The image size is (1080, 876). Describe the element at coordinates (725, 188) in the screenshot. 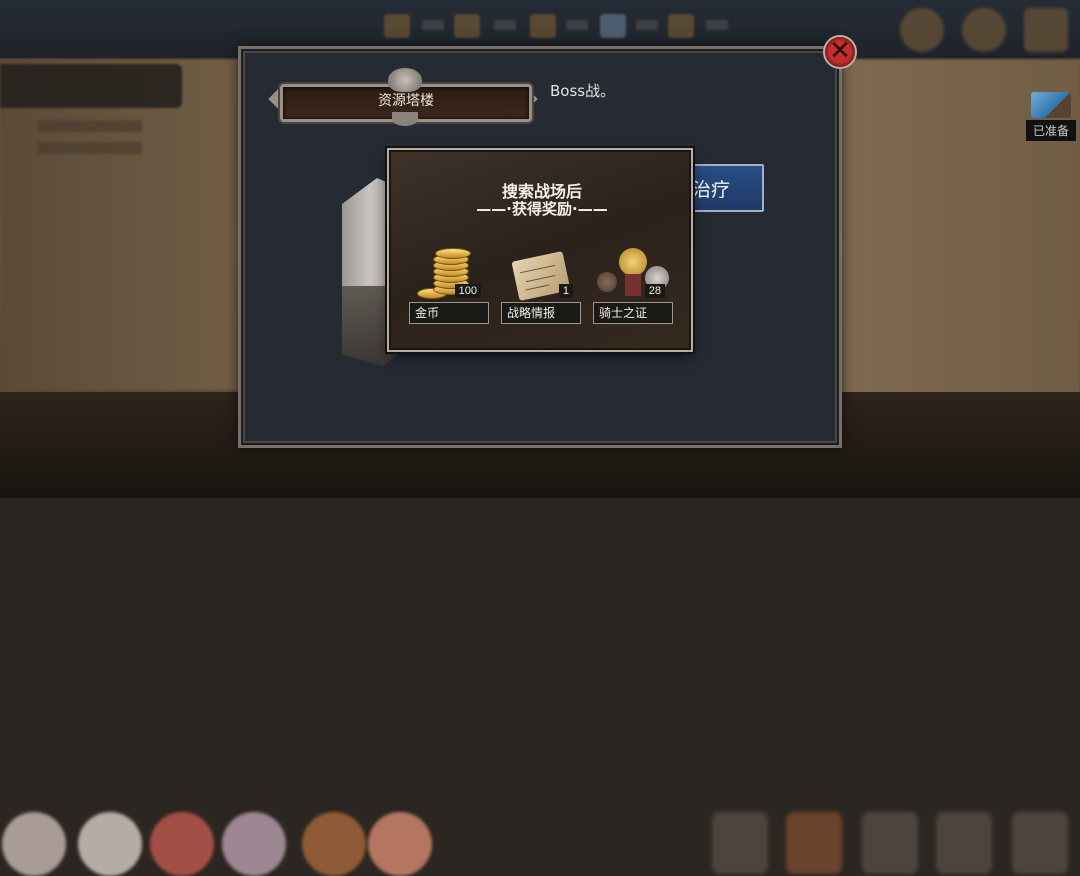

I see `heal-button: 治疗` at that location.